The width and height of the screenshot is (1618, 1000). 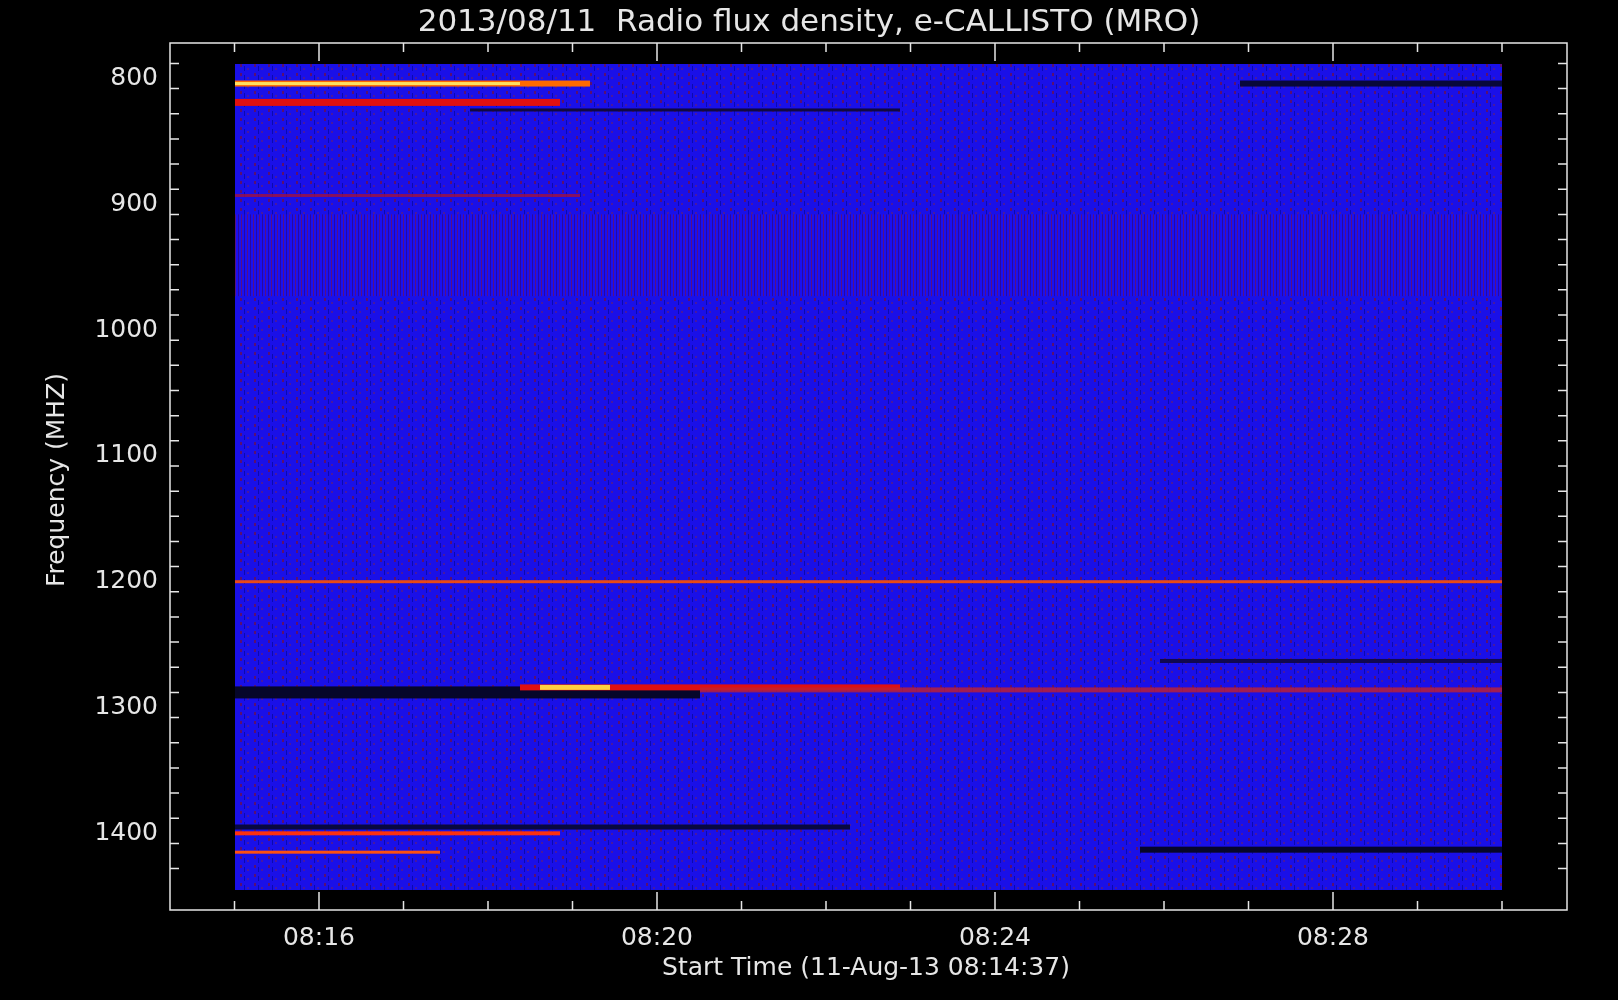 I want to click on tick-label: 08:24, so click(x=995, y=936).